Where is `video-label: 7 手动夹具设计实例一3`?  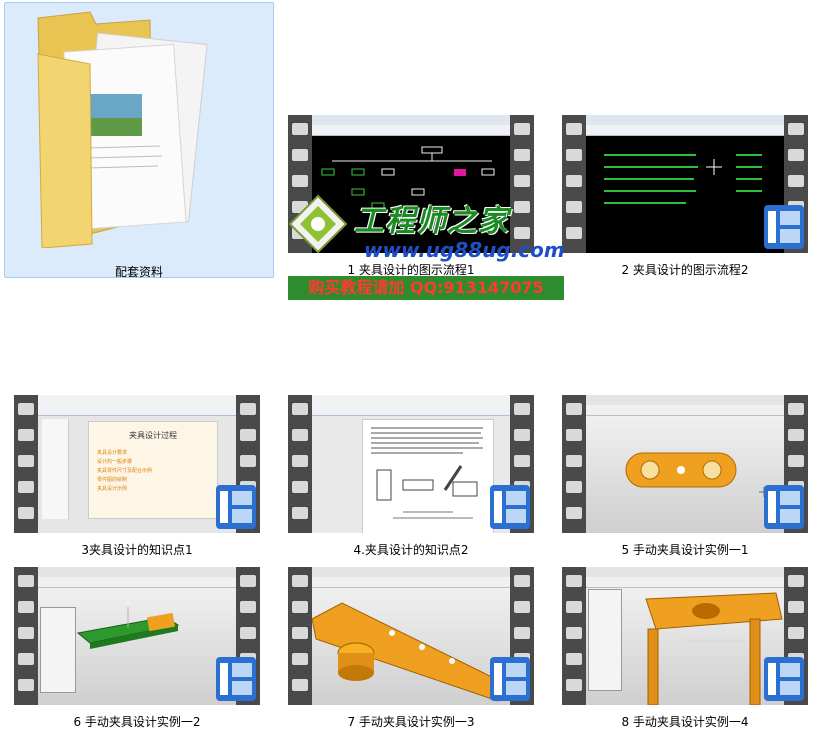 video-label: 7 手动夹具设计实例一3 is located at coordinates (411, 722).